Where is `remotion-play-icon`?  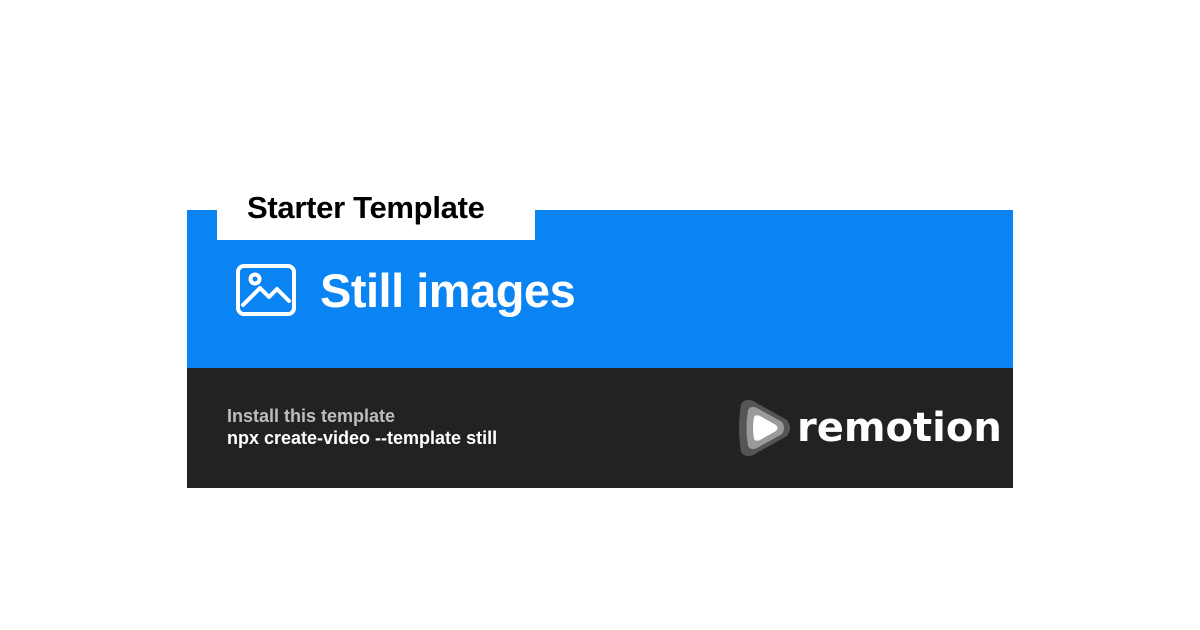 remotion-play-icon is located at coordinates (764, 428).